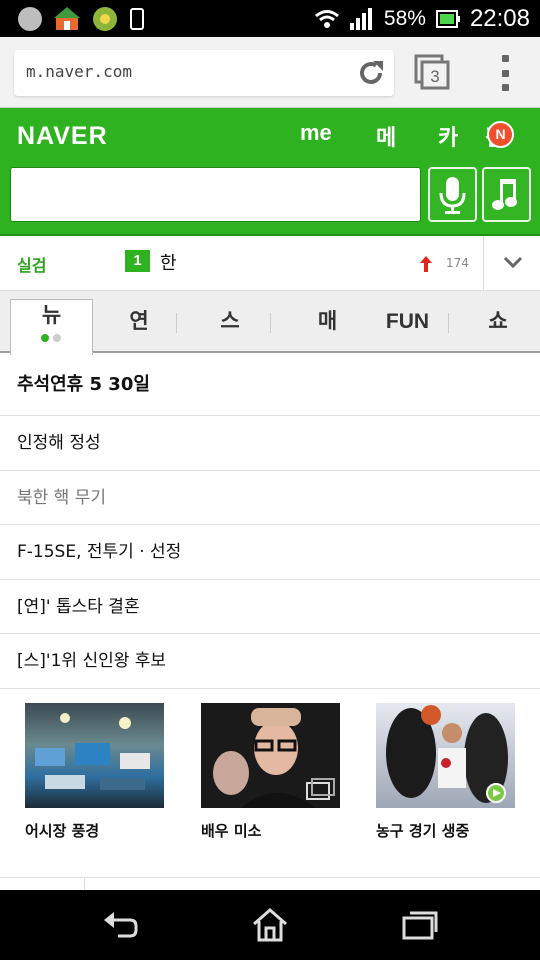 Image resolution: width=540 pixels, height=960 pixels. Describe the element at coordinates (360, 18) in the screenshot. I see `signal-icon` at that location.